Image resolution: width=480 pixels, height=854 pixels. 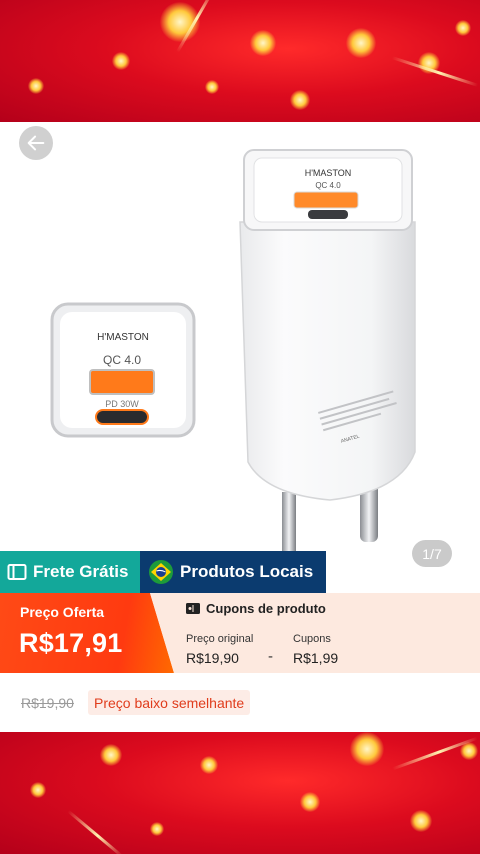 I want to click on offer-price: R$17,91, so click(x=71, y=643).